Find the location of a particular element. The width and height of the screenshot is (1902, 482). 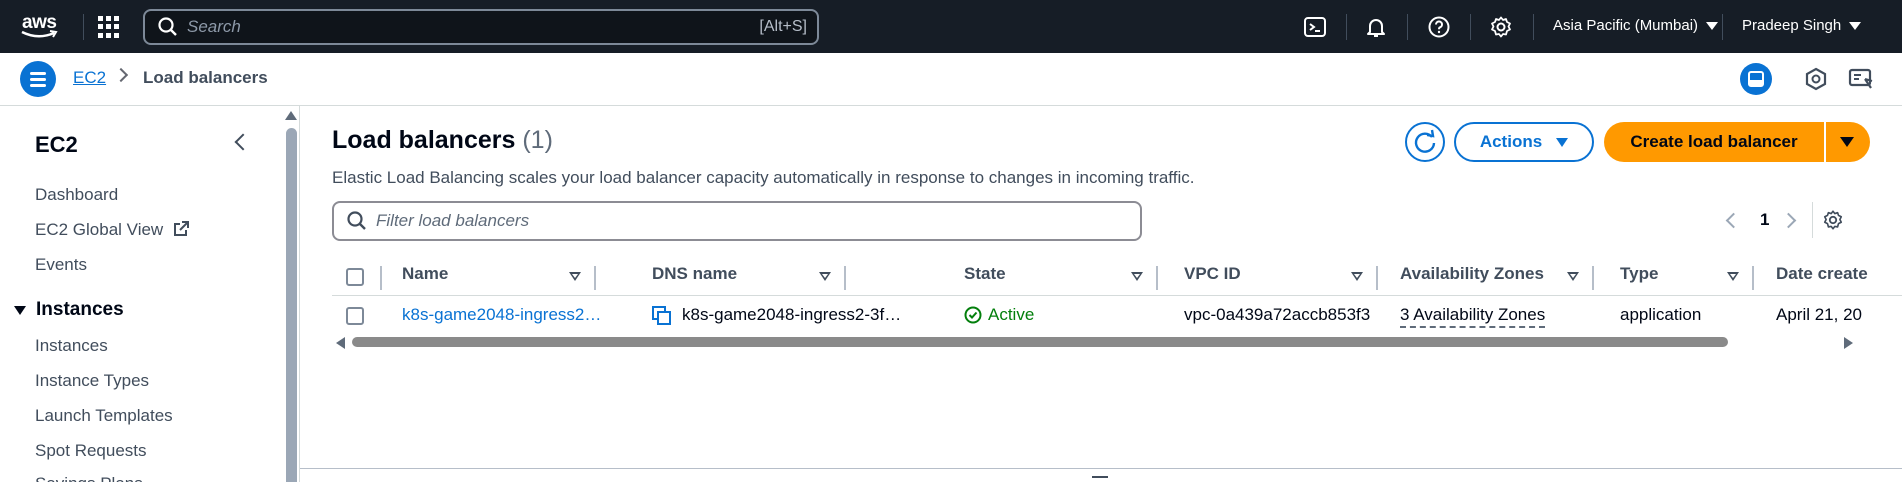

state-status: Active is located at coordinates (999, 315).